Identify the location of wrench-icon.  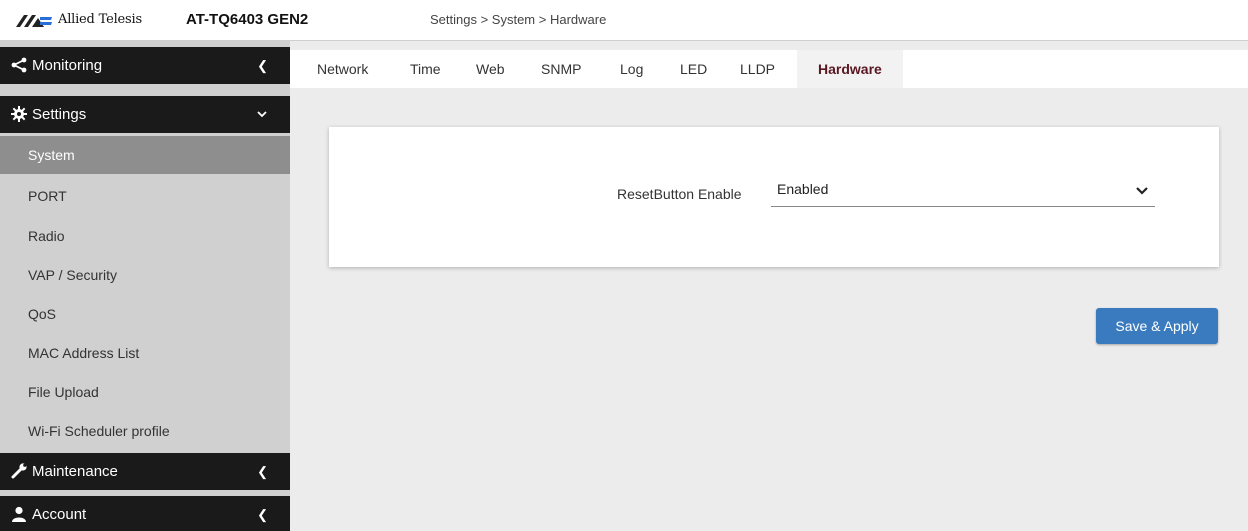
(19, 471).